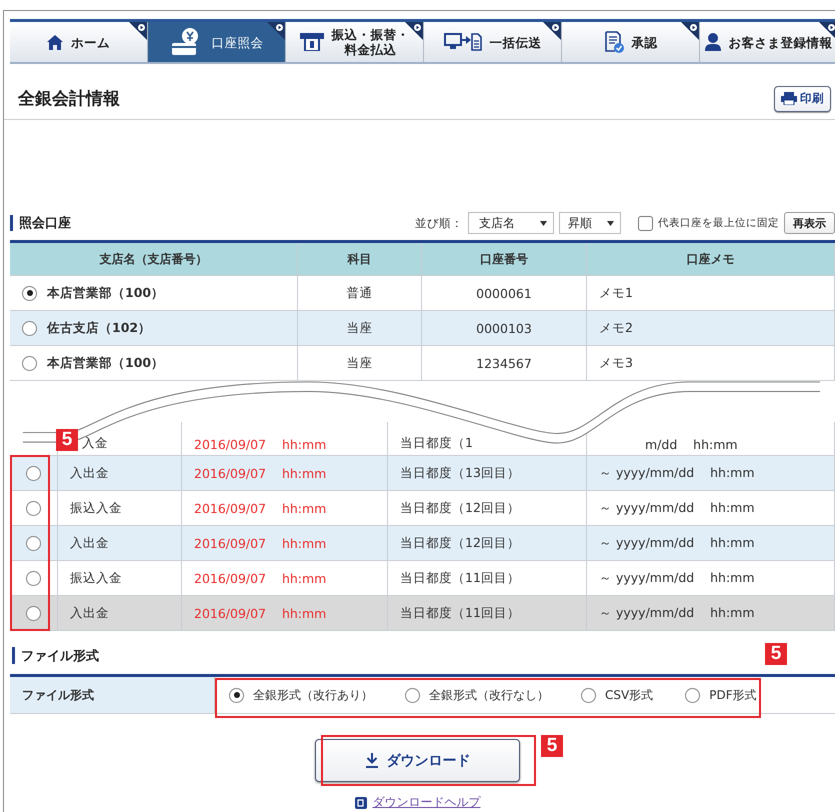 The image size is (835, 812). I want to click on home-icon, so click(55, 42).